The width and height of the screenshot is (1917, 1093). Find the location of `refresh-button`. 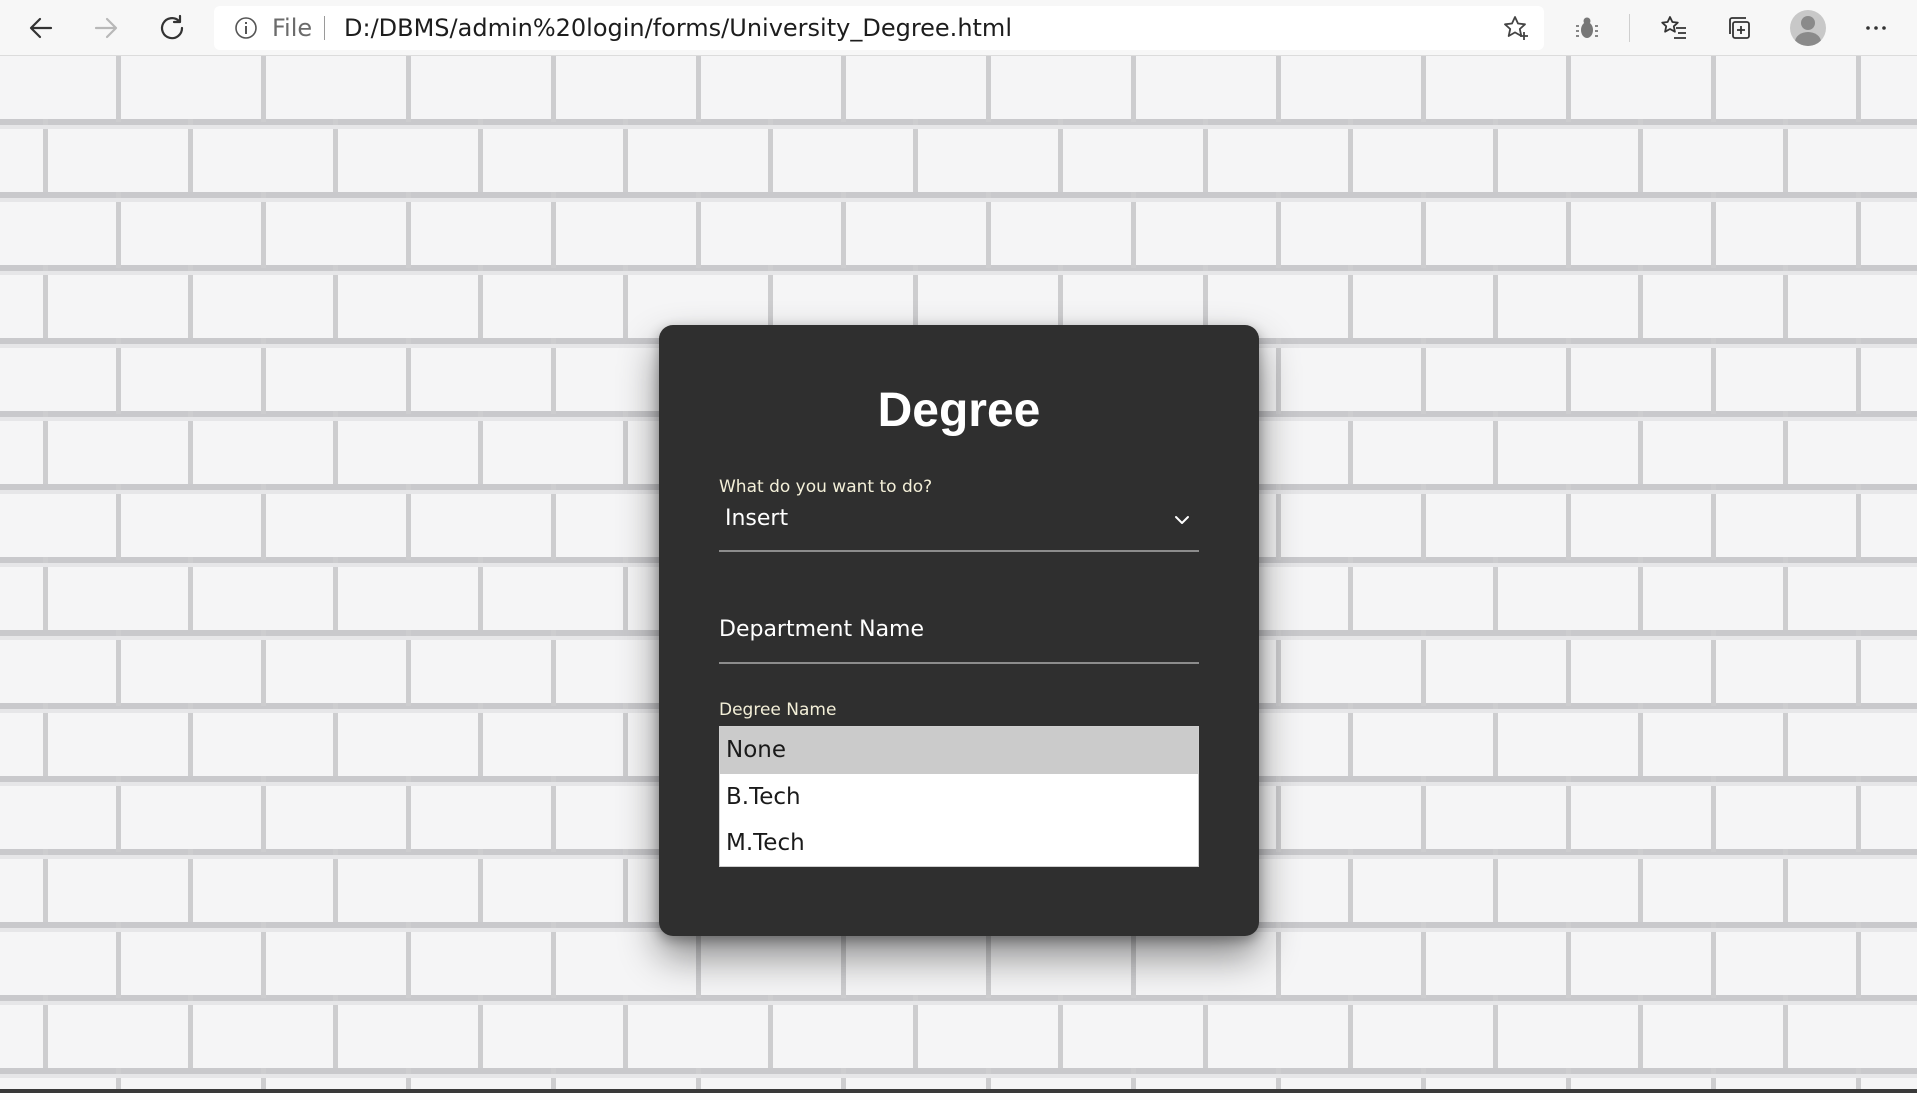

refresh-button is located at coordinates (172, 28).